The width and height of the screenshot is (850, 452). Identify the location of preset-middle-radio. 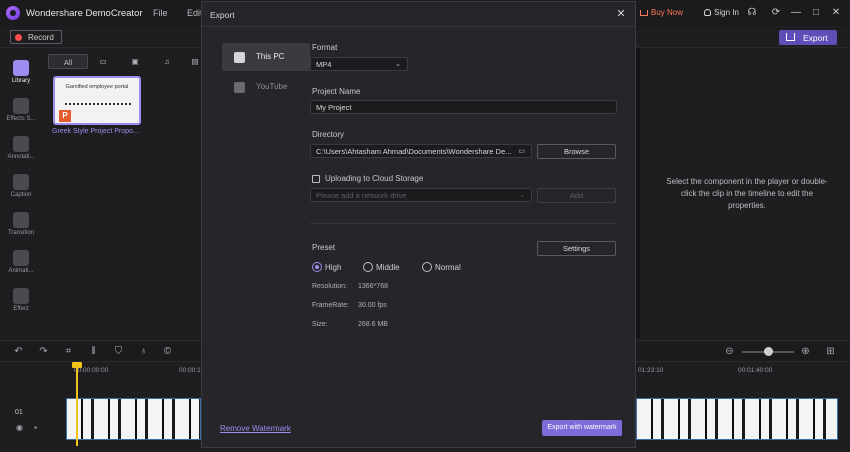
(368, 267).